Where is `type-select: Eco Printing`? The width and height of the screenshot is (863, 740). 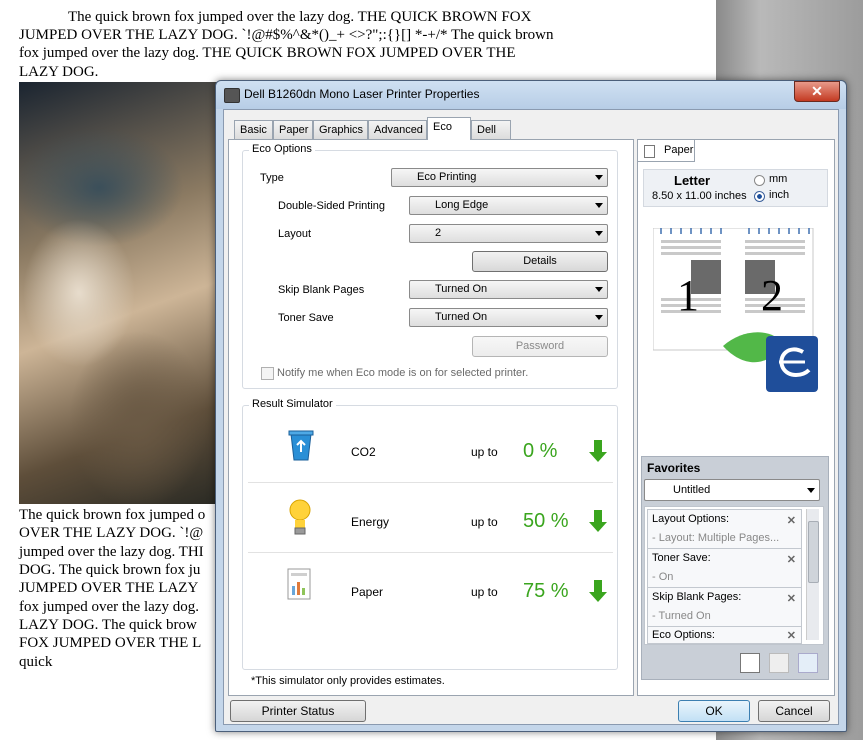
type-select: Eco Printing is located at coordinates (499, 177).